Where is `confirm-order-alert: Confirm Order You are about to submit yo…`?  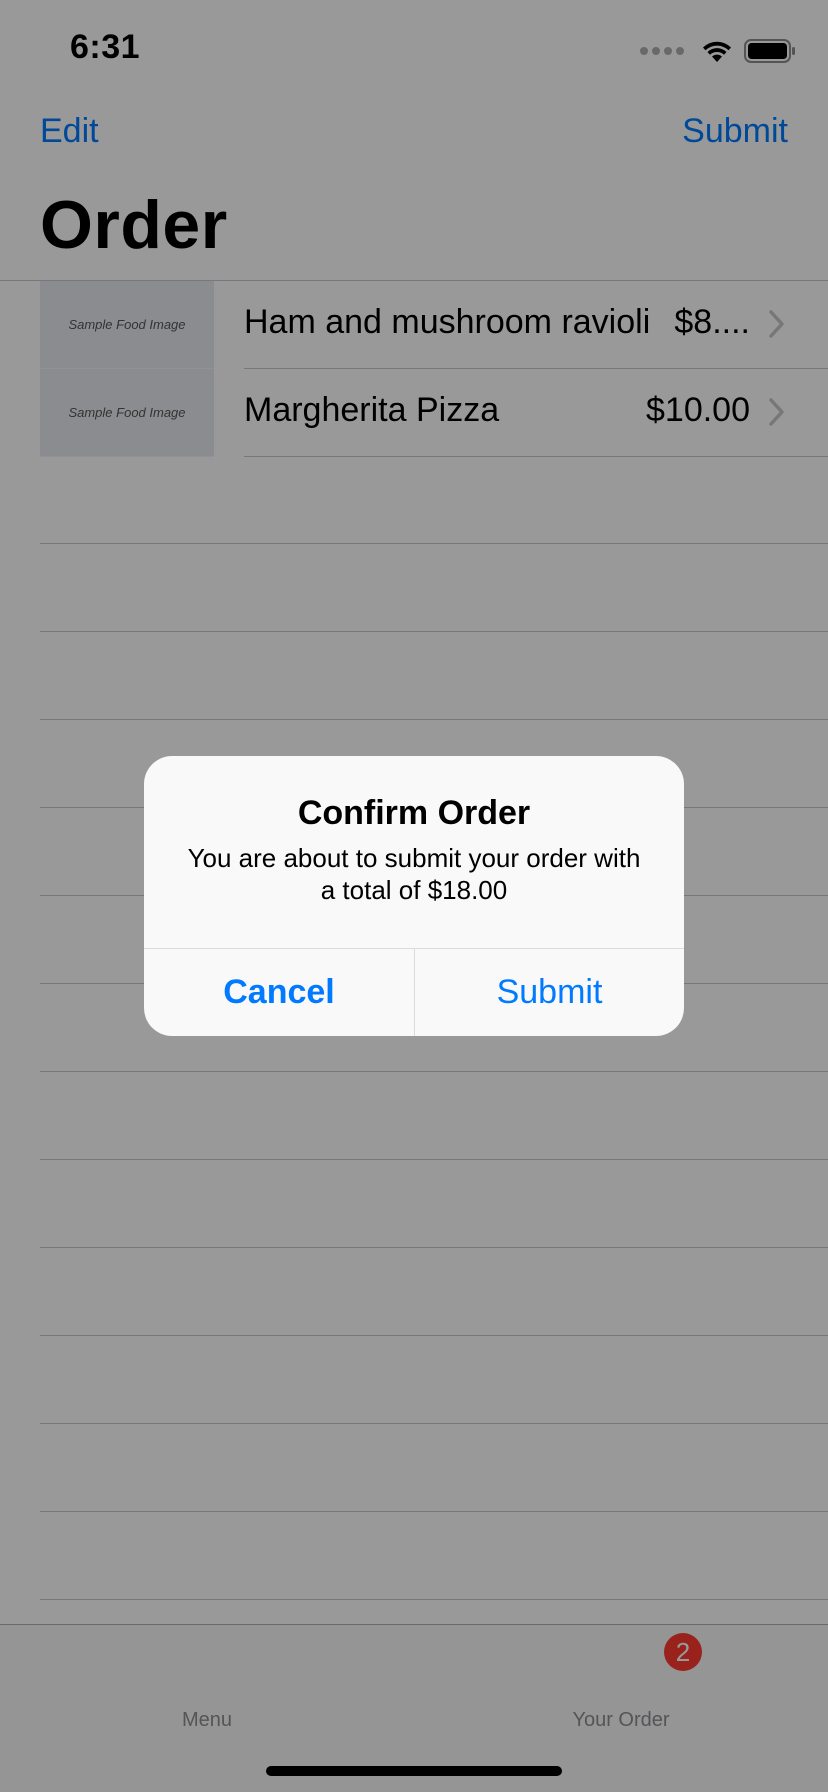
confirm-order-alert: Confirm Order You are about to submit yo… is located at coordinates (414, 896).